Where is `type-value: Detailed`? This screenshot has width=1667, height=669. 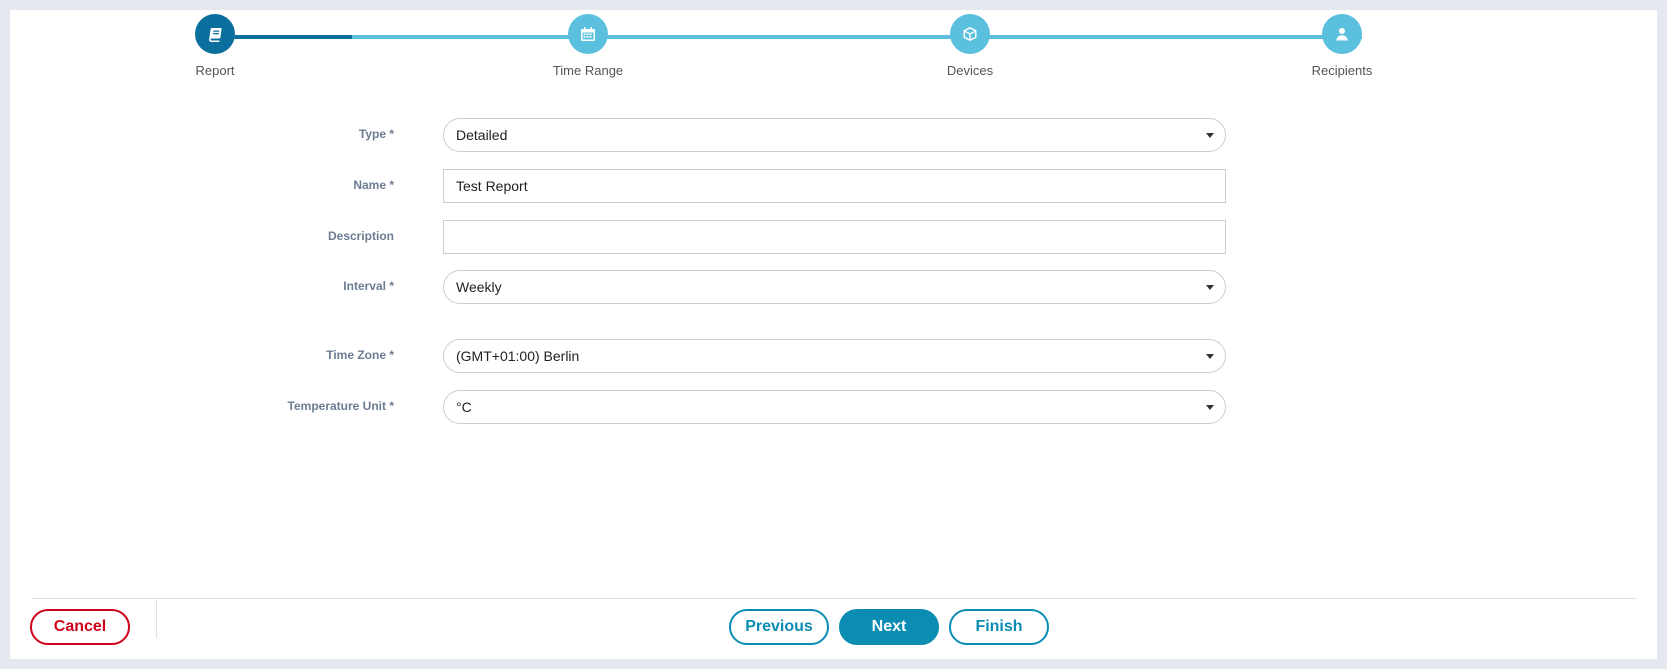
type-value: Detailed is located at coordinates (482, 135).